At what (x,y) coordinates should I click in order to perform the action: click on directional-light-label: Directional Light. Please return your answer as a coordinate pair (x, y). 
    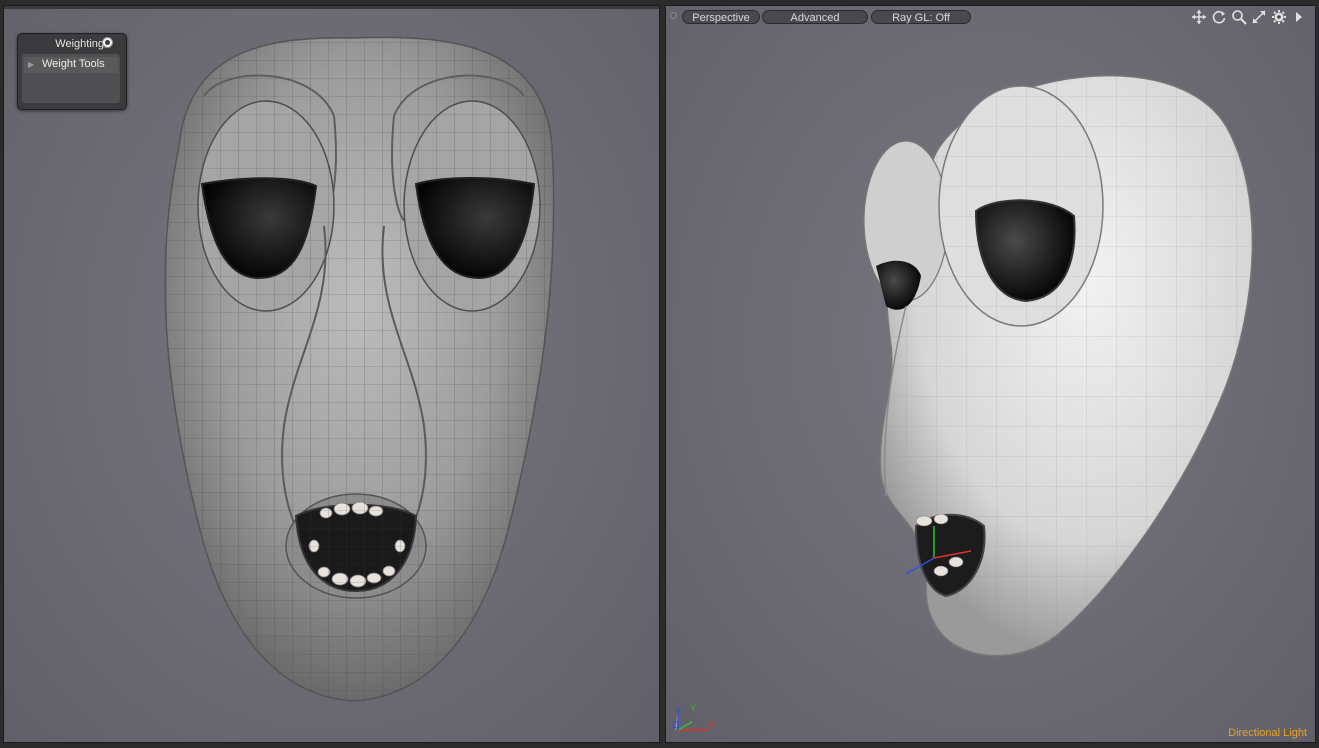
    Looking at the image, I should click on (1267, 733).